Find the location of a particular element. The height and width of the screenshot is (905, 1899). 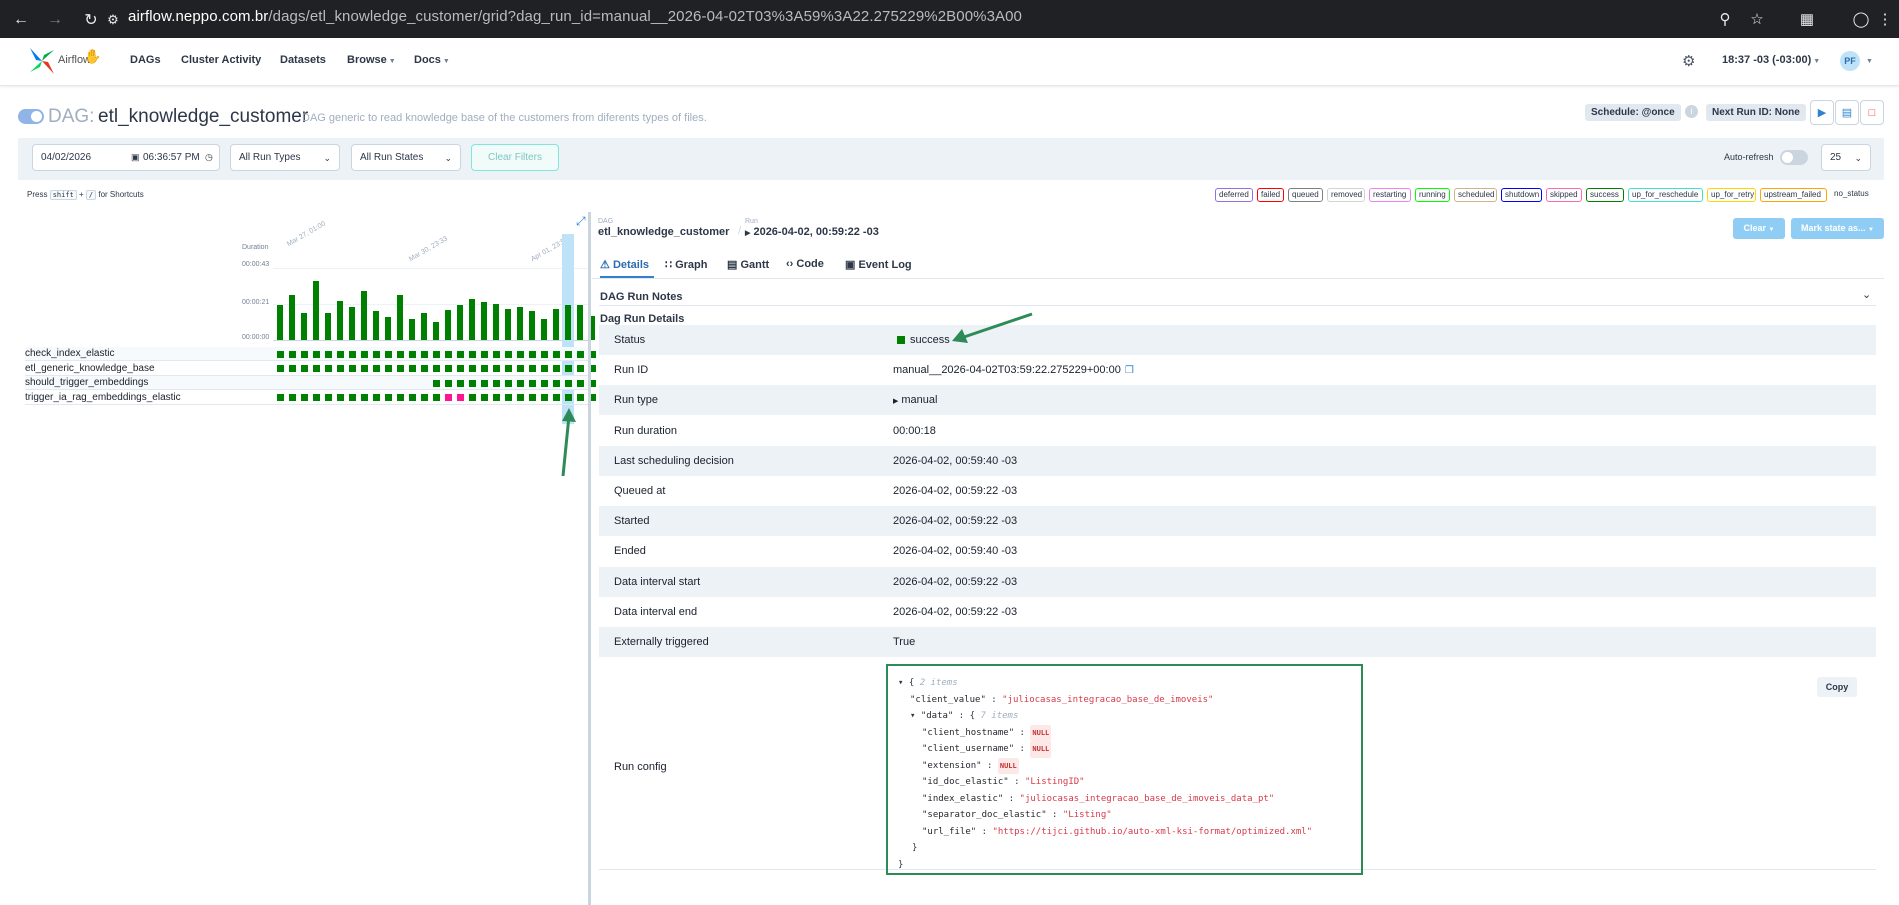

nav-browse: Browse ▼ is located at coordinates (371, 60).